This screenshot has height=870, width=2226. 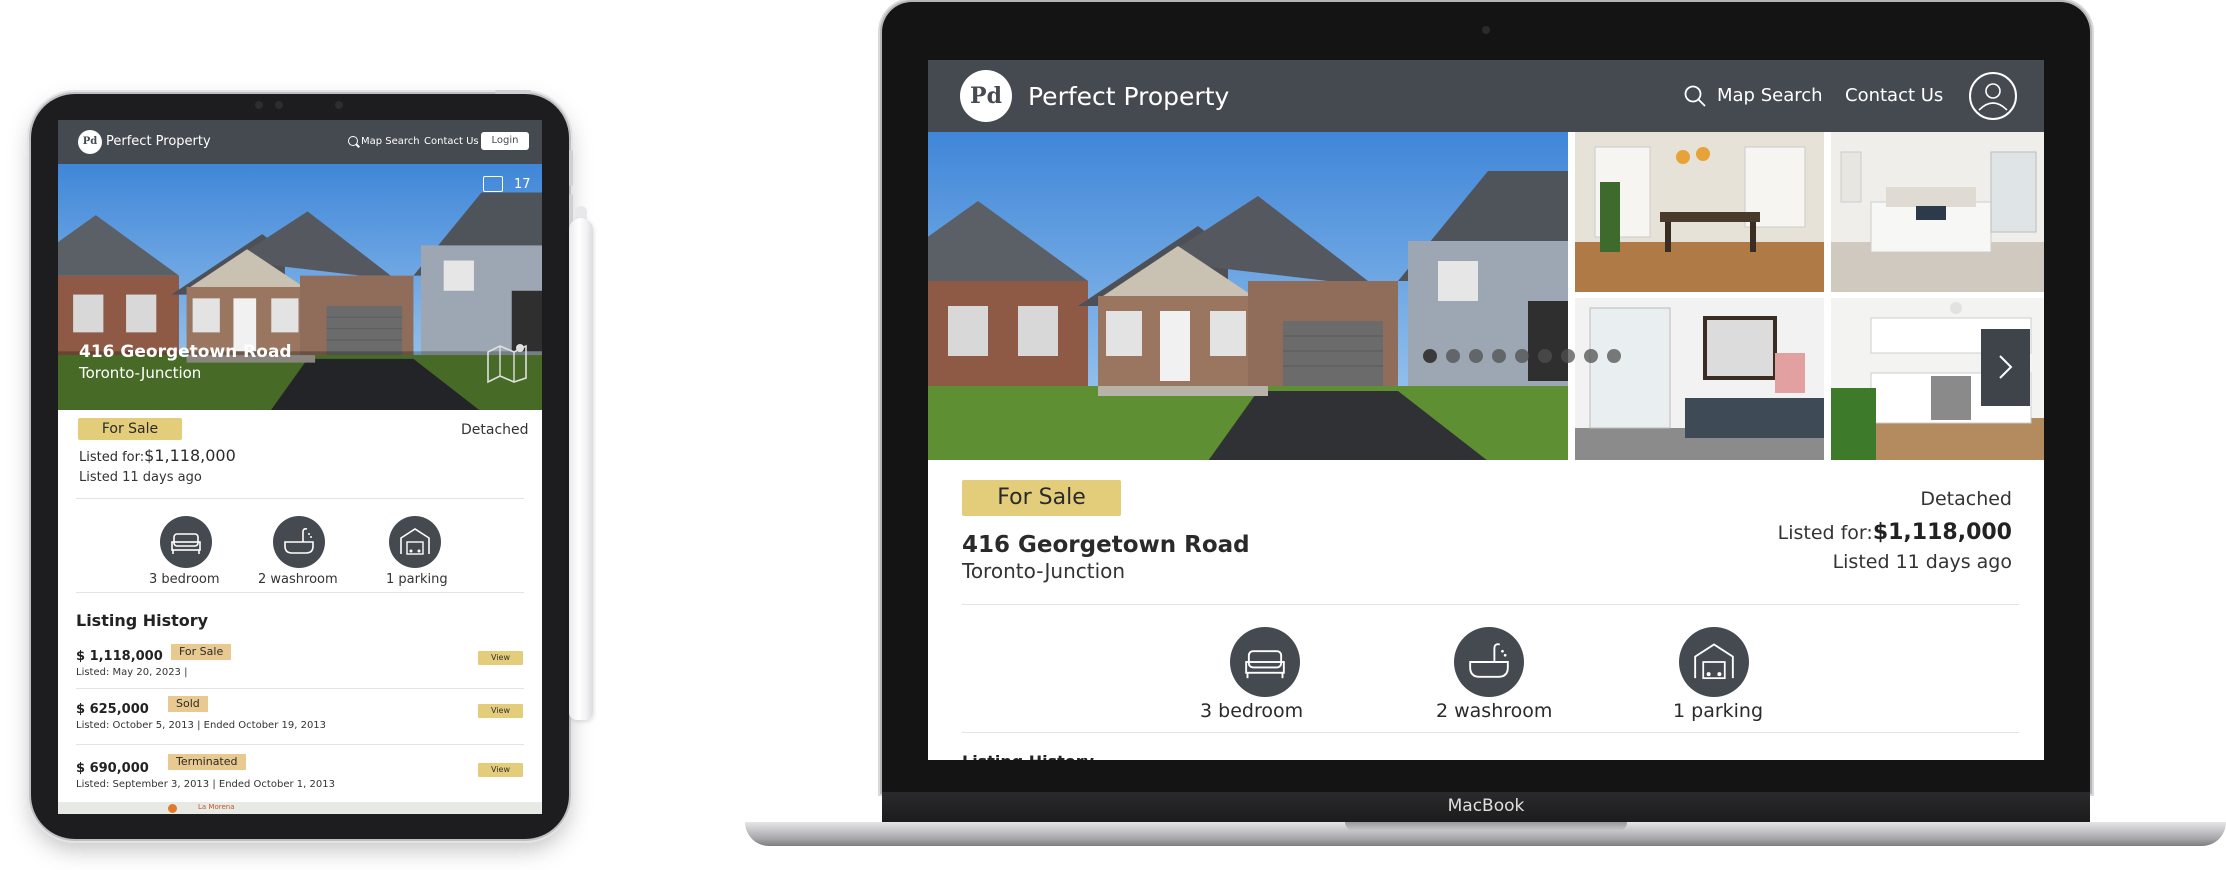 What do you see at coordinates (1106, 545) in the screenshot?
I see `address-line1: 416 Georgetown Road` at bounding box center [1106, 545].